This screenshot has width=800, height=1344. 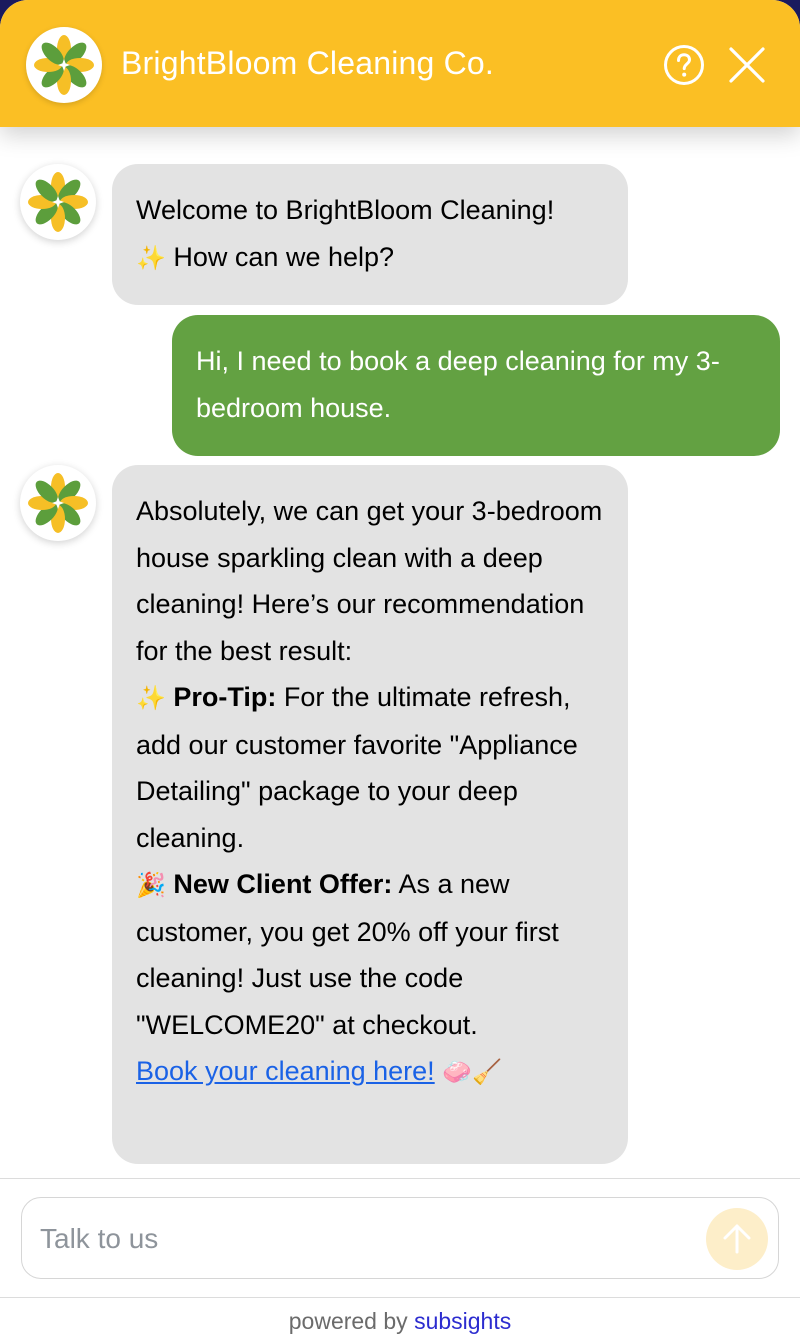 I want to click on help-circle-icon, so click(x=684, y=65).